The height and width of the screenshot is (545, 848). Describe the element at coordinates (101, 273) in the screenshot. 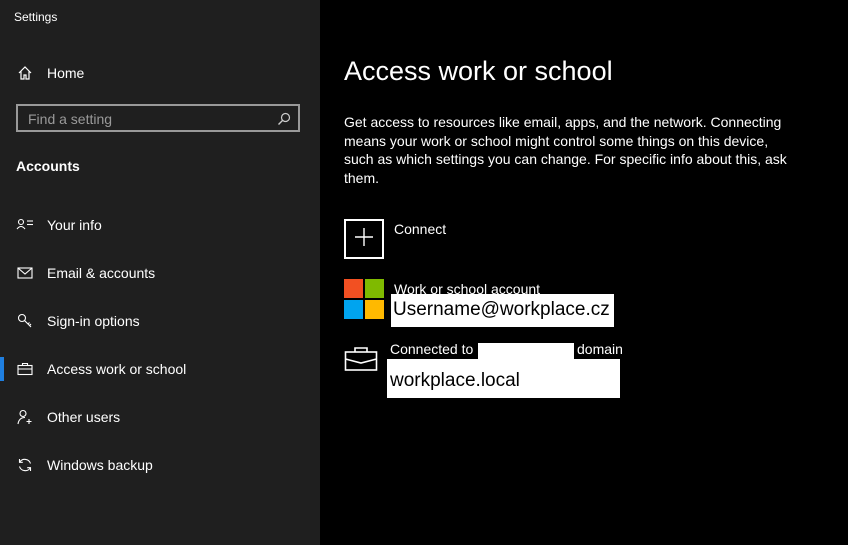

I see `sidebar-item-label: Email & accounts` at that location.